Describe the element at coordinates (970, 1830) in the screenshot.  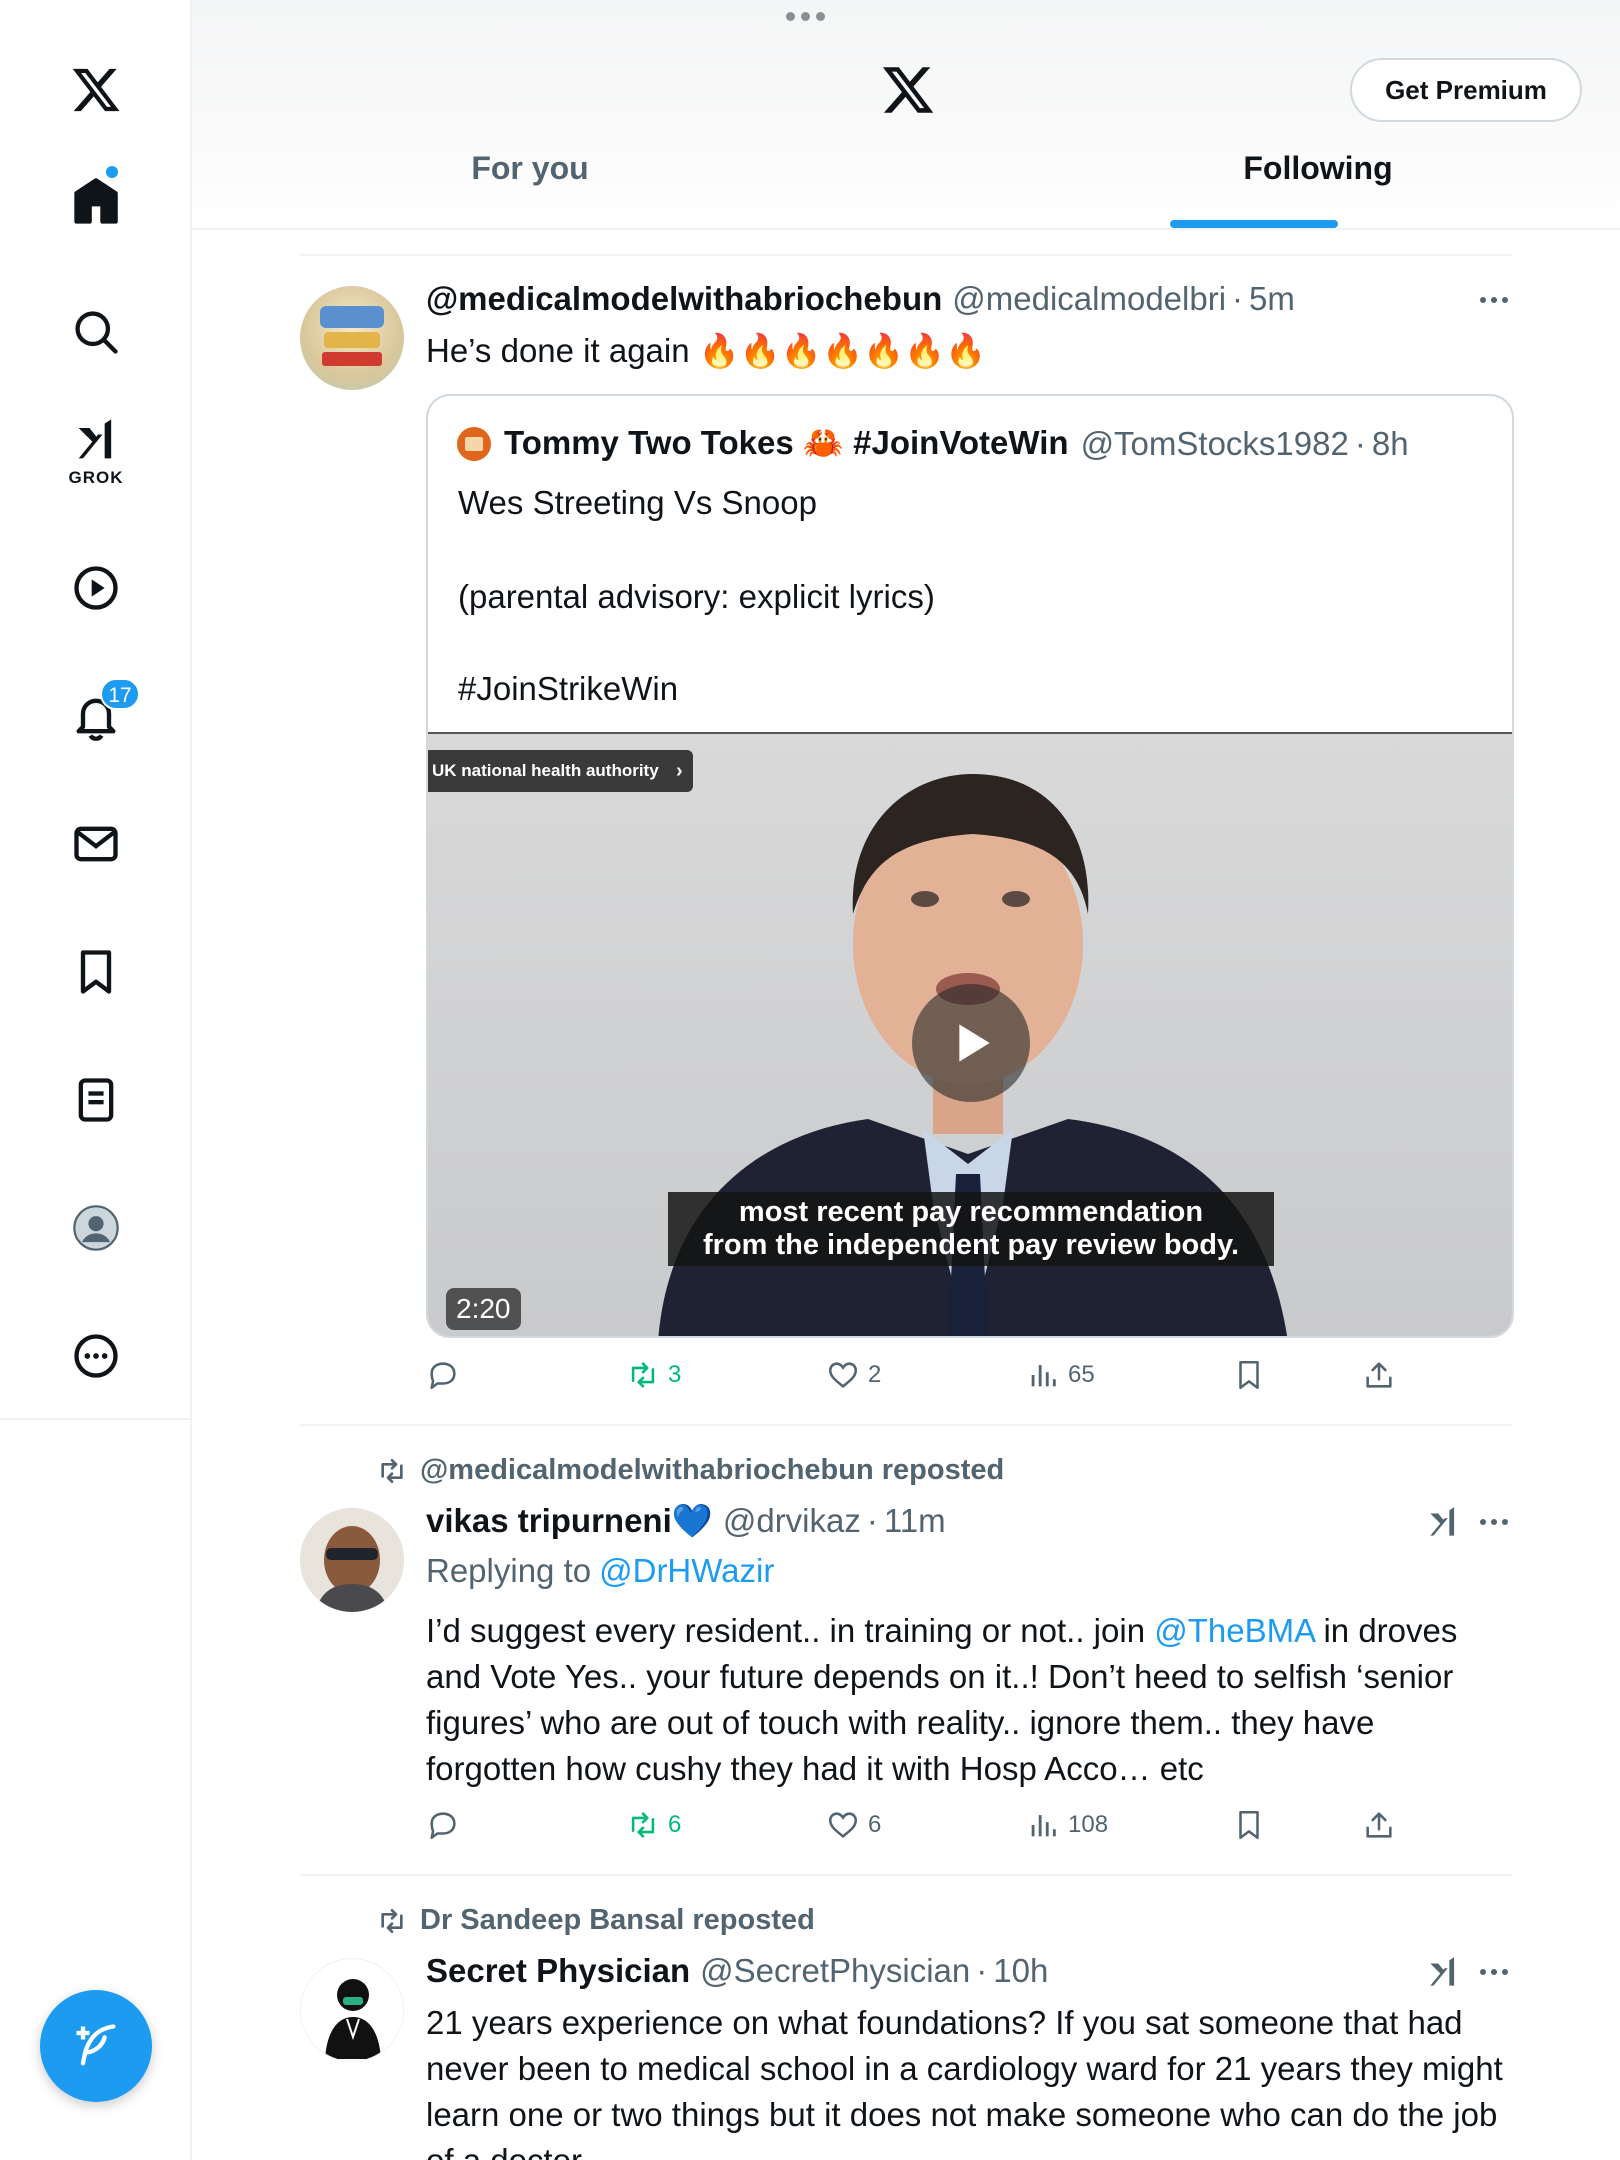
I see `post-actions: 6 6 108` at that location.